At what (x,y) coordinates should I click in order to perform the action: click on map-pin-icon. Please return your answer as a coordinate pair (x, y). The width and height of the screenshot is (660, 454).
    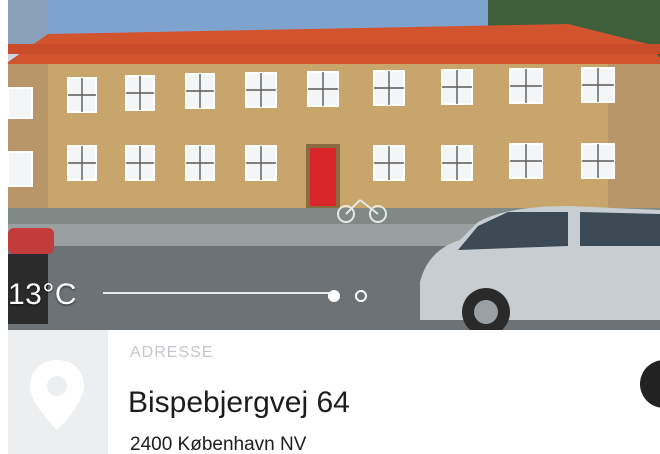
    Looking at the image, I should click on (57, 395).